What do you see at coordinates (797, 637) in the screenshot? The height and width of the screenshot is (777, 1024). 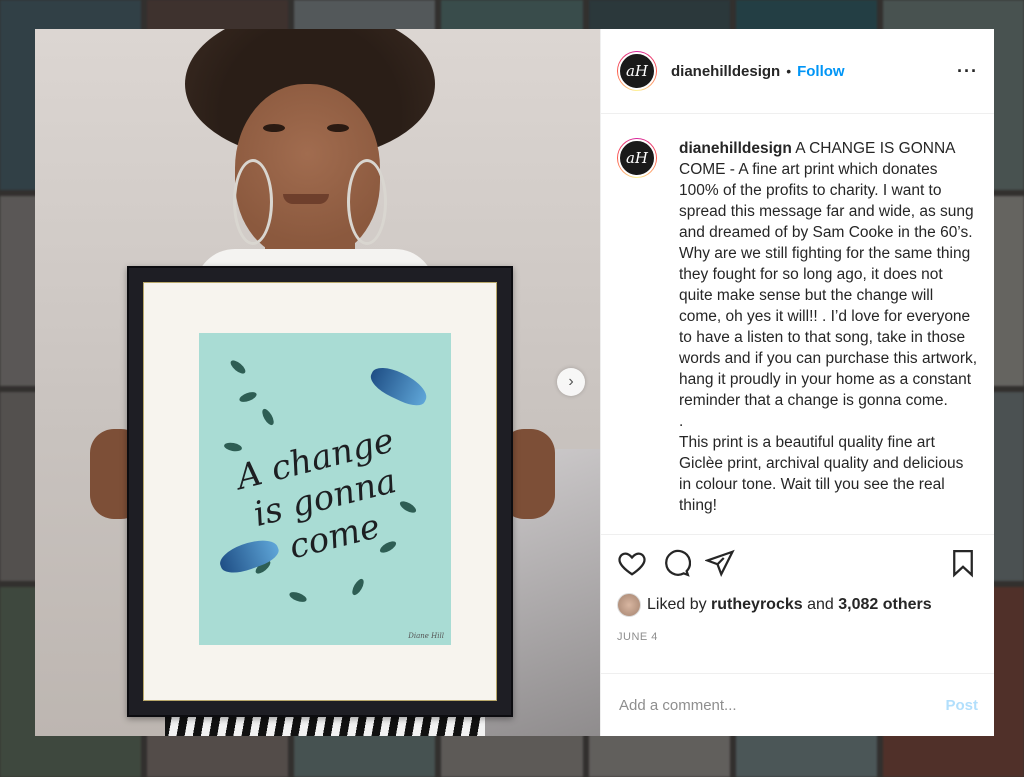 I see `post-date: JUNE 4` at bounding box center [797, 637].